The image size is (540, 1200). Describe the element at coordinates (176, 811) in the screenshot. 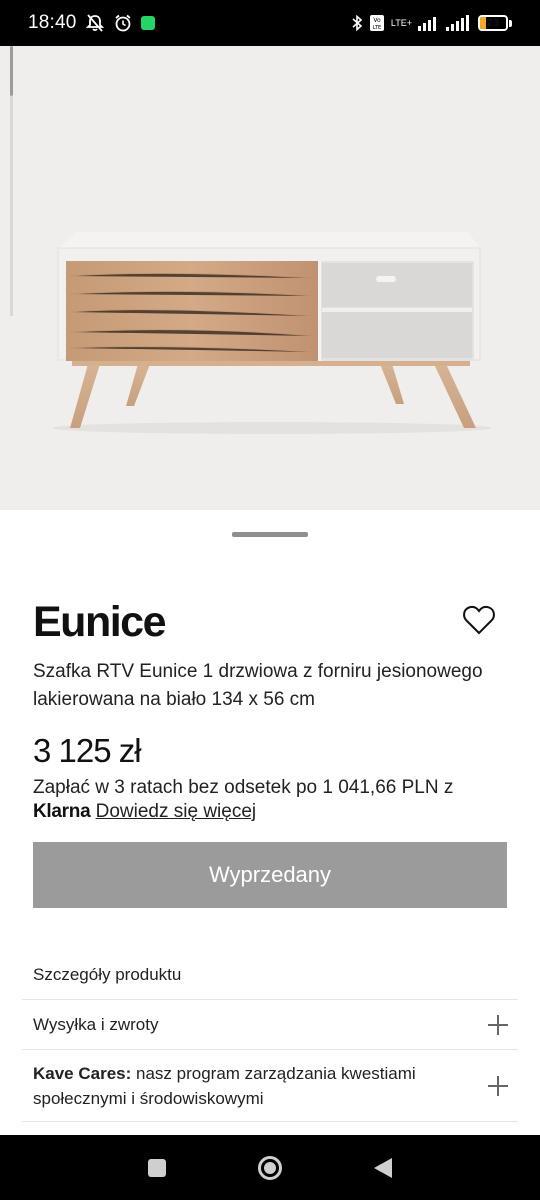

I see `learn-more-link: Dowiedz się więcej` at that location.